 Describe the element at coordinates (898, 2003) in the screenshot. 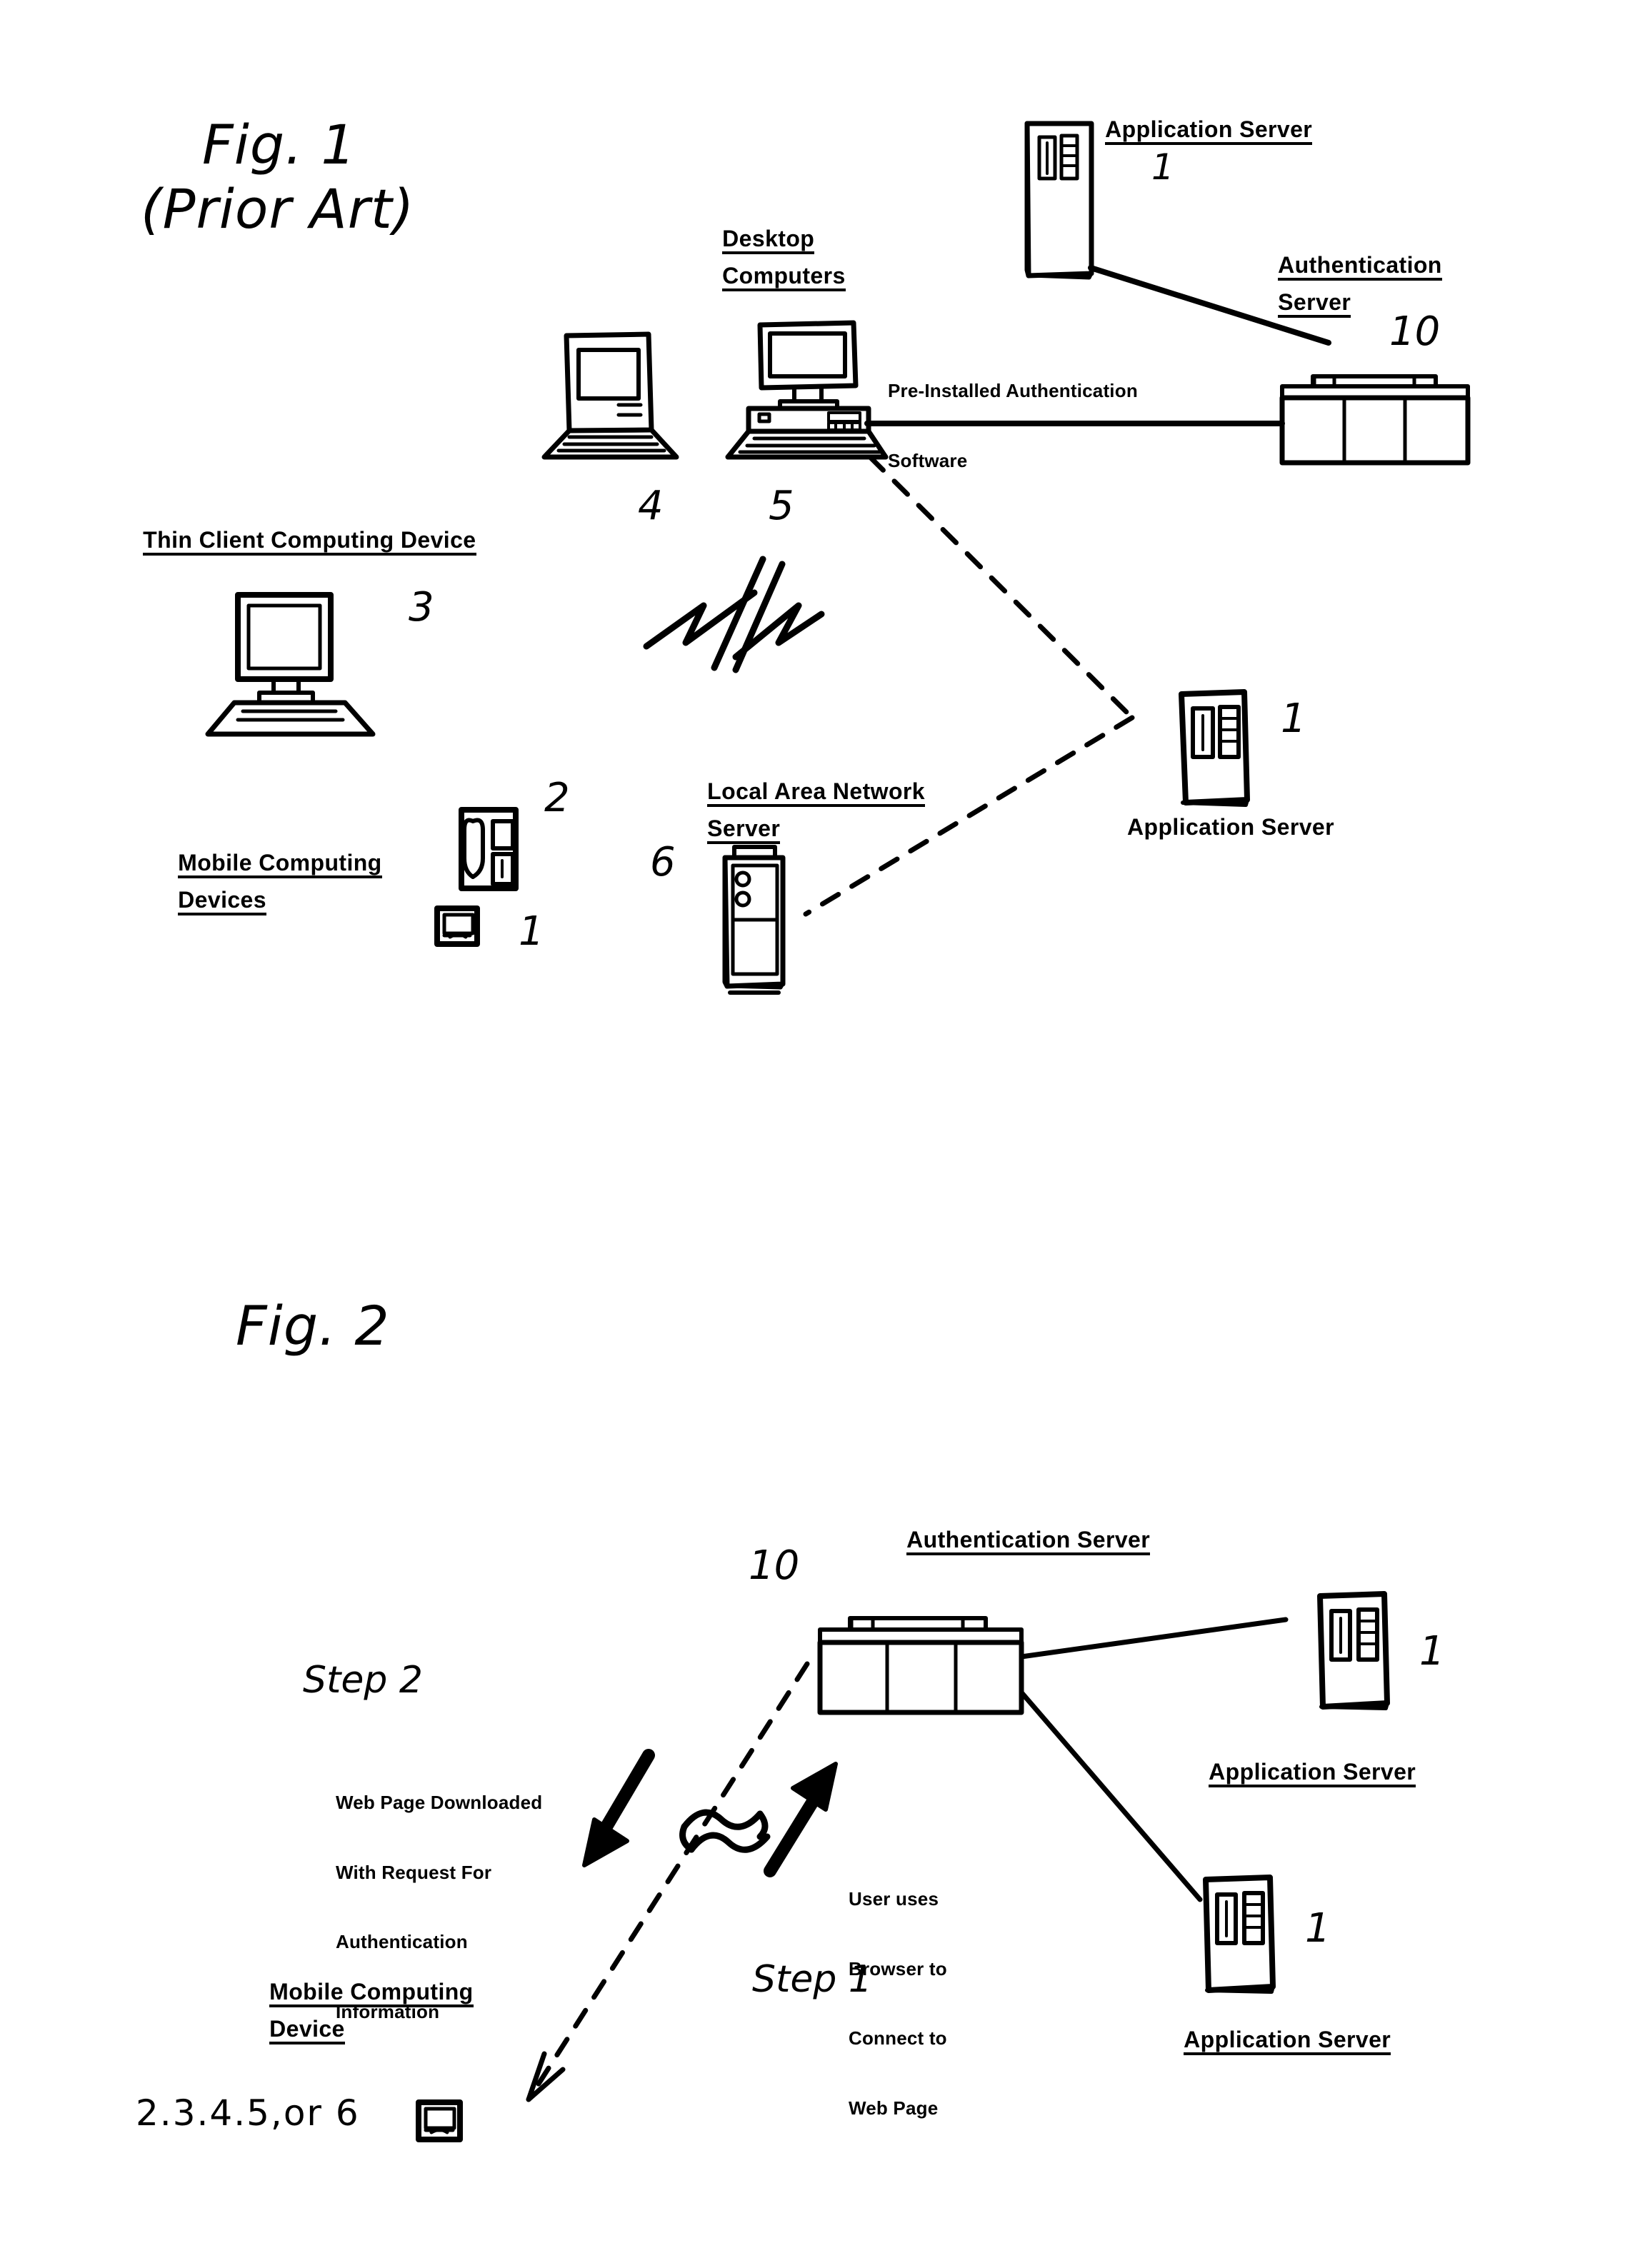

I see `fig2-step1-note: User uses Browser to Connect to Web Page` at that location.